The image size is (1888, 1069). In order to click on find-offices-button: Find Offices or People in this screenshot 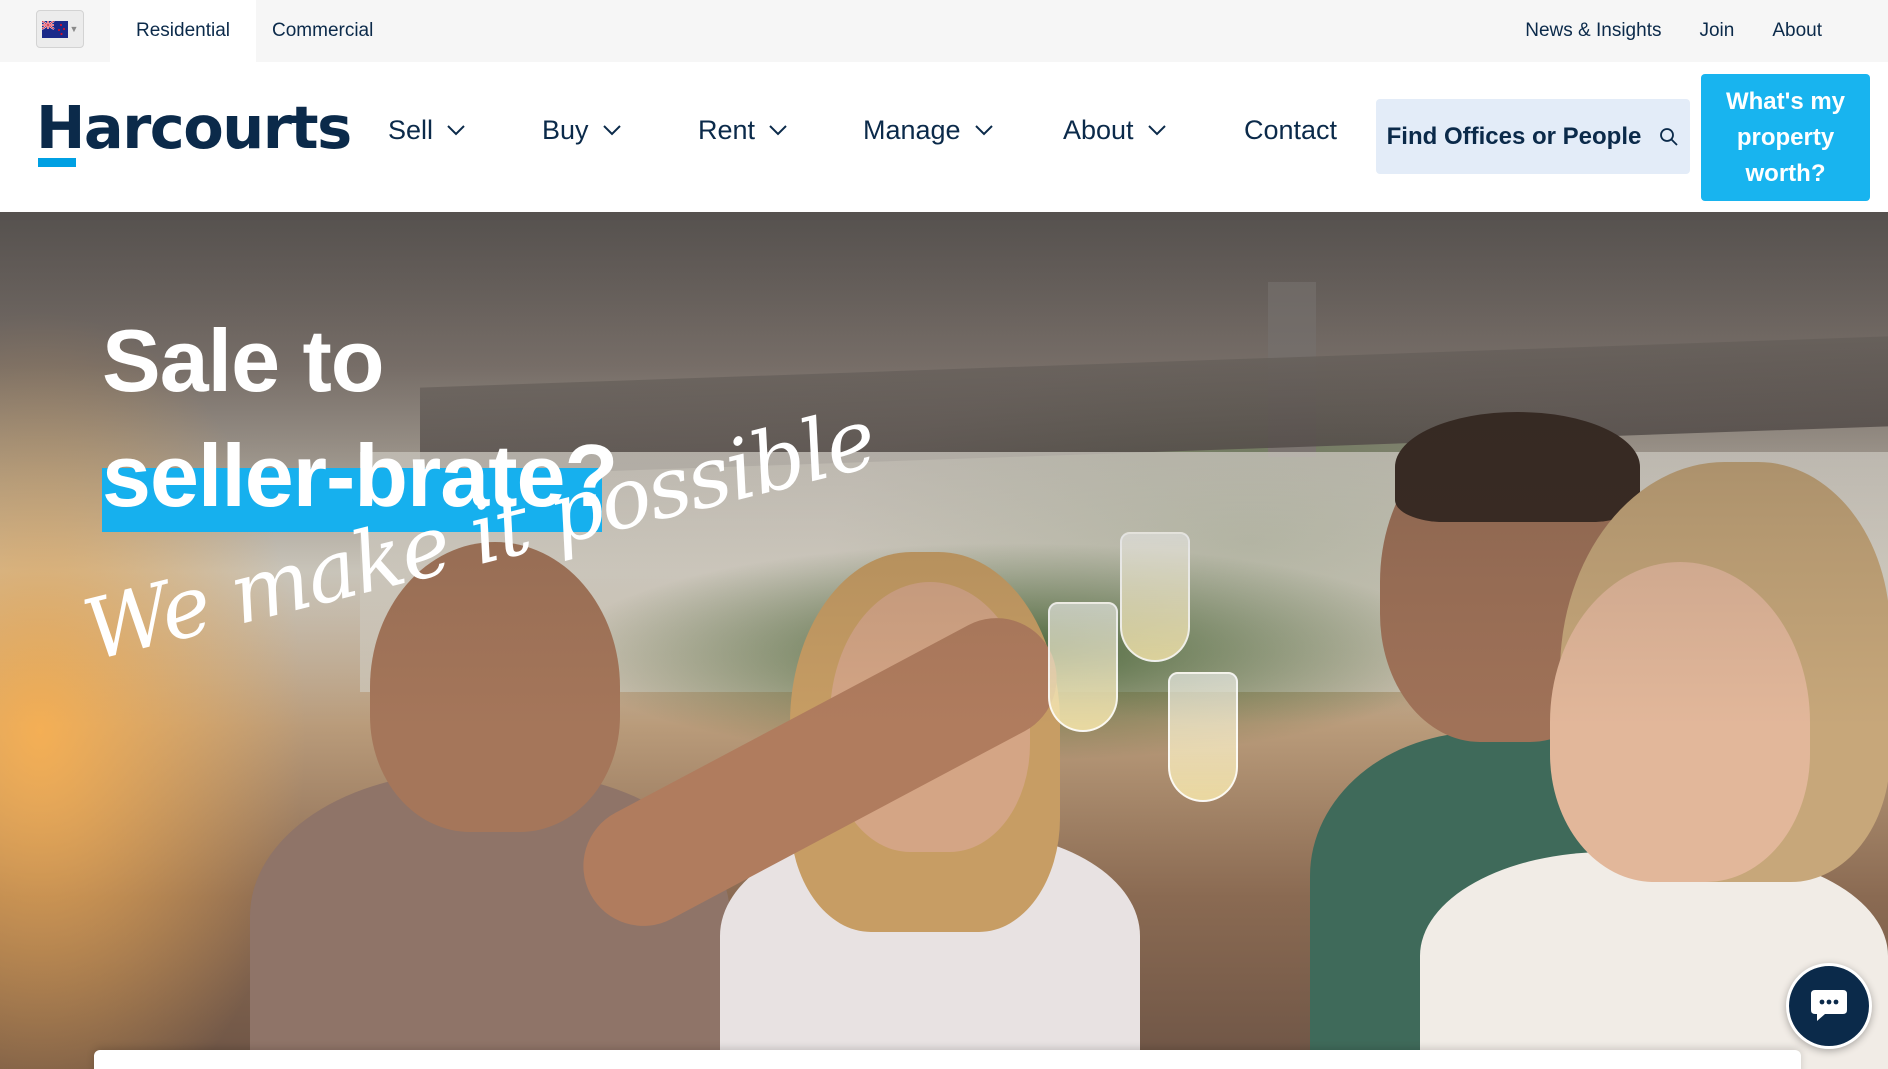, I will do `click(1533, 136)`.